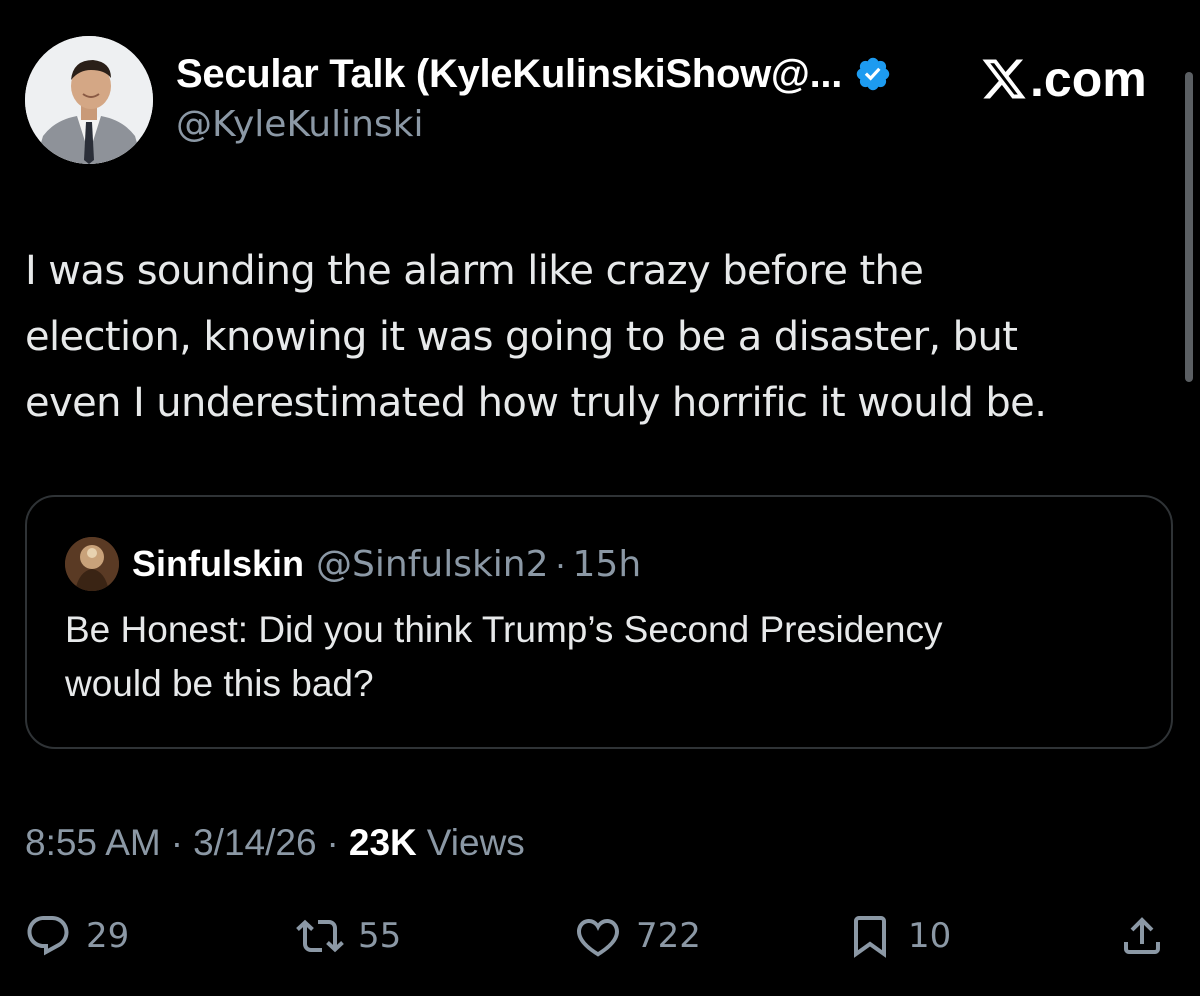 The height and width of the screenshot is (996, 1200). Describe the element at coordinates (219, 683) in the screenshot. I see `quoted-text-line: would be this bad?` at that location.